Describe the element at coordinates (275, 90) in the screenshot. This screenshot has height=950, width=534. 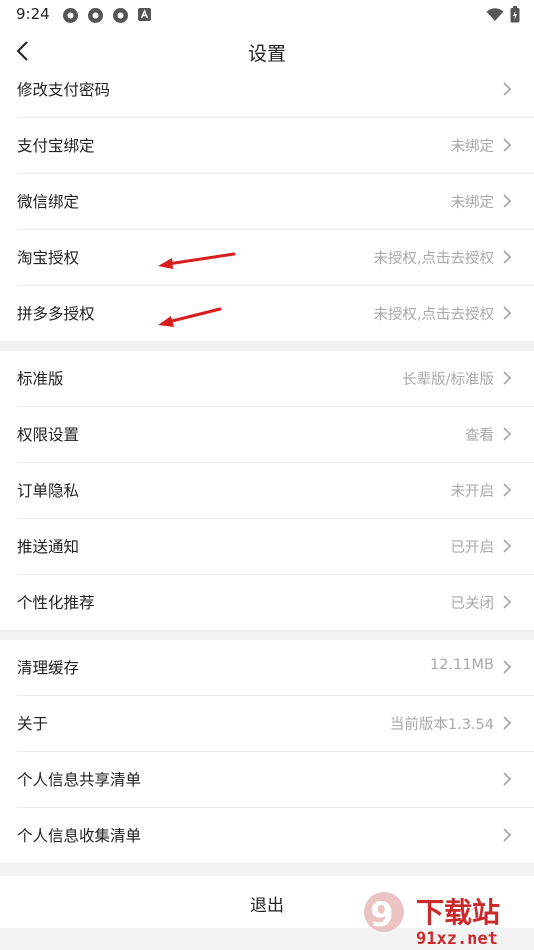
I see `settings-row-payment-password: 修改支付密码` at that location.